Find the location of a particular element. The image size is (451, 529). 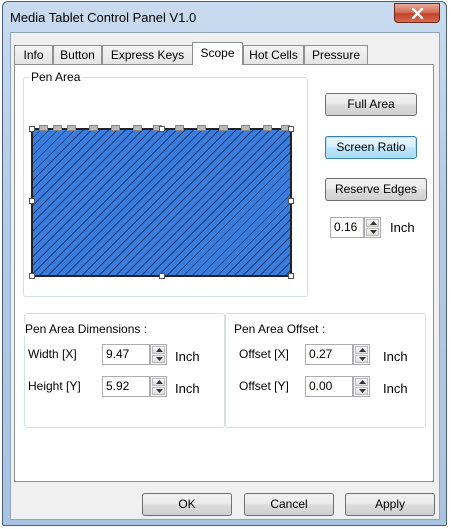

width-spinner is located at coordinates (158, 354).